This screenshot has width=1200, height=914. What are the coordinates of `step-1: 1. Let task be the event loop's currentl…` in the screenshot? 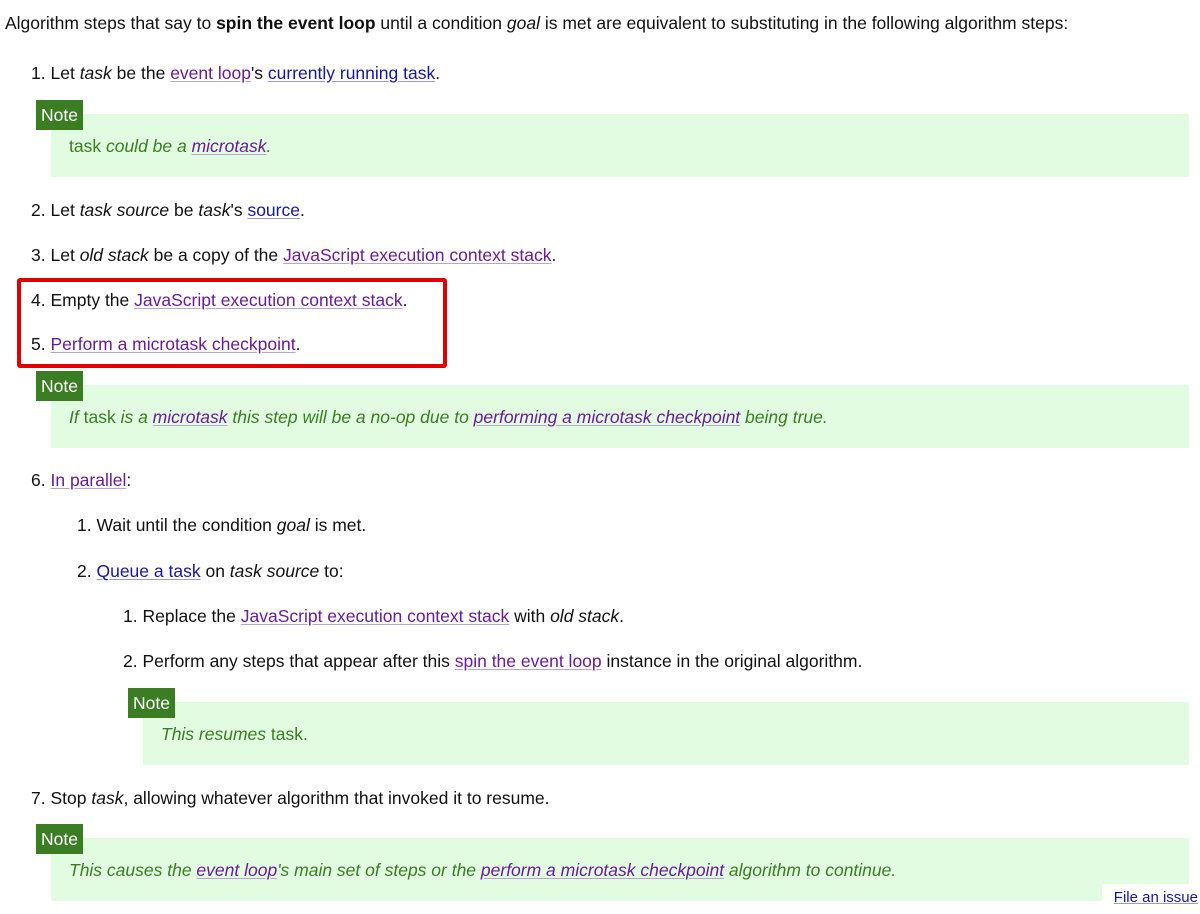 It's located at (236, 73).